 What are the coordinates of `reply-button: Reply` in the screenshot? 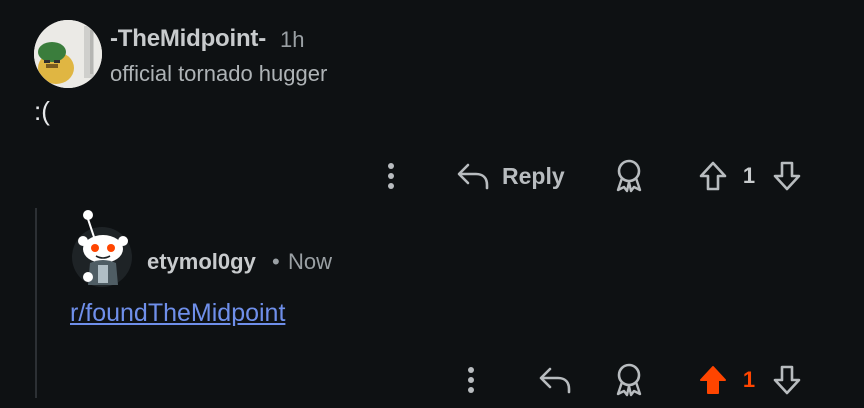 It's located at (510, 176).